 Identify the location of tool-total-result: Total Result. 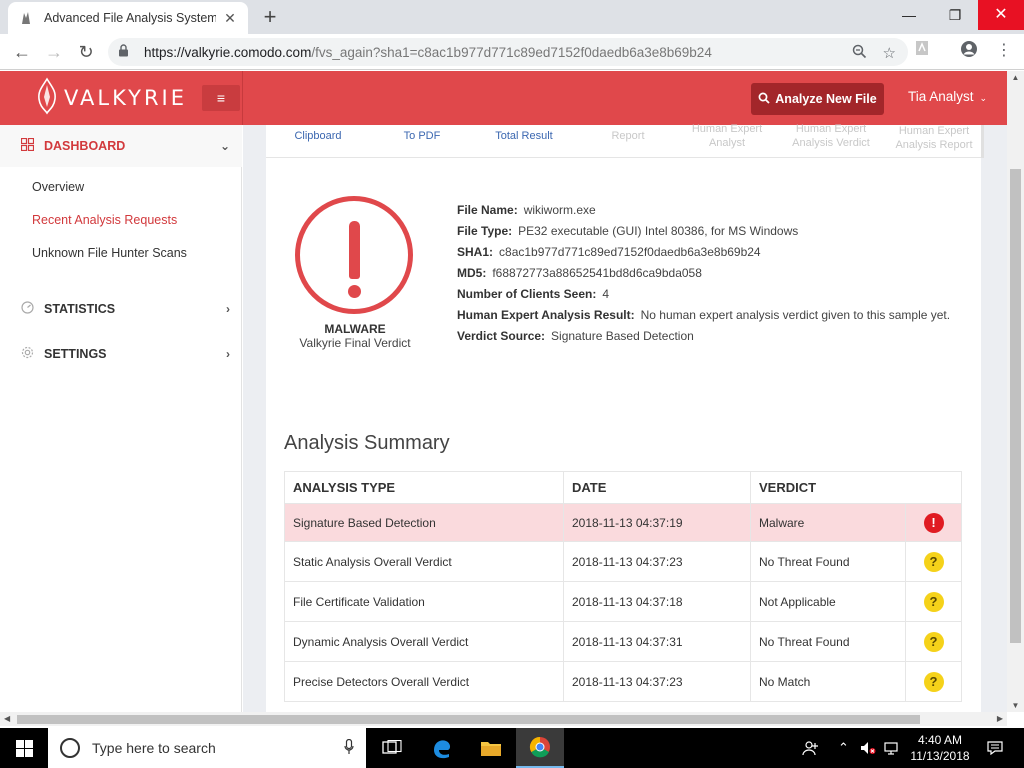
(524, 136).